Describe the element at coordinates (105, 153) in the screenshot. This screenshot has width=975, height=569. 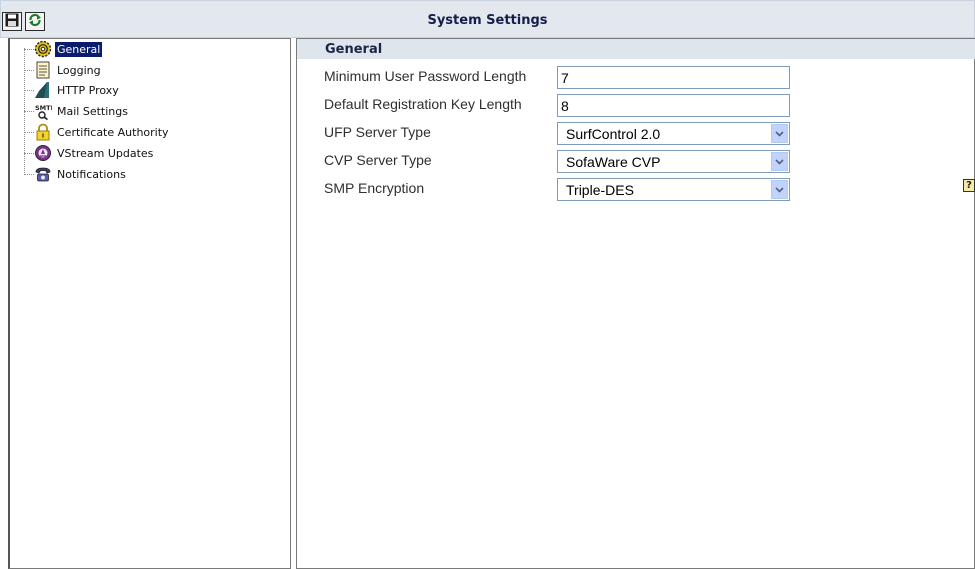
I see `tree-item-label: VStream Updates` at that location.